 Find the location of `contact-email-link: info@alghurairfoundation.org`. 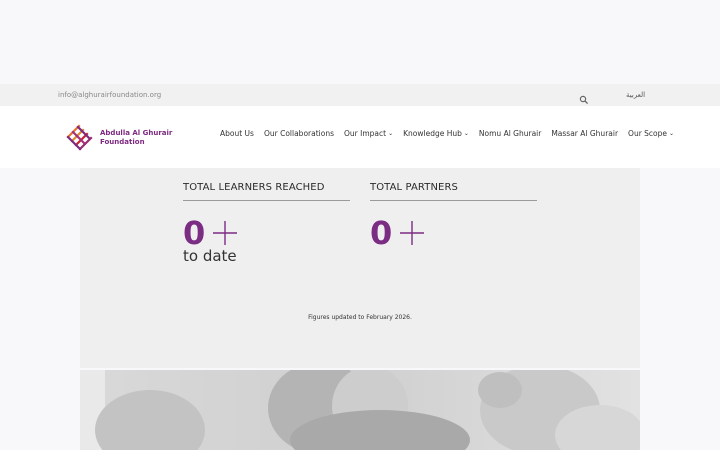

contact-email-link: info@alghurairfoundation.org is located at coordinates (109, 95).